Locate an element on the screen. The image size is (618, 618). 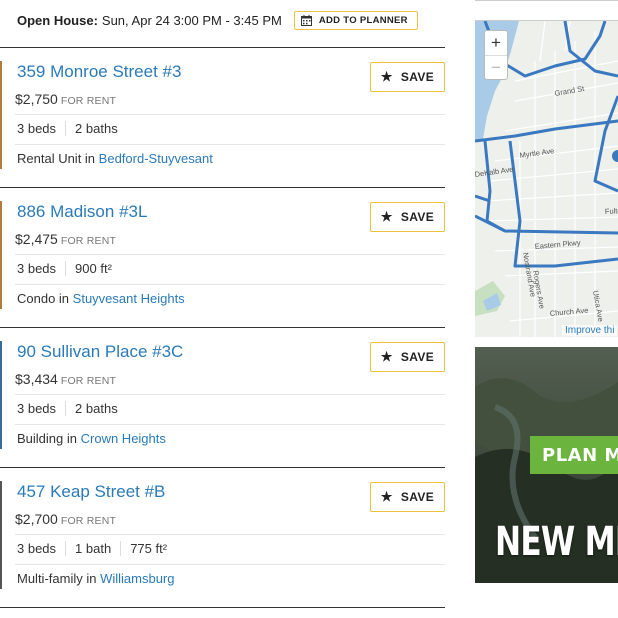
map-label: Utica Ave is located at coordinates (598, 306).